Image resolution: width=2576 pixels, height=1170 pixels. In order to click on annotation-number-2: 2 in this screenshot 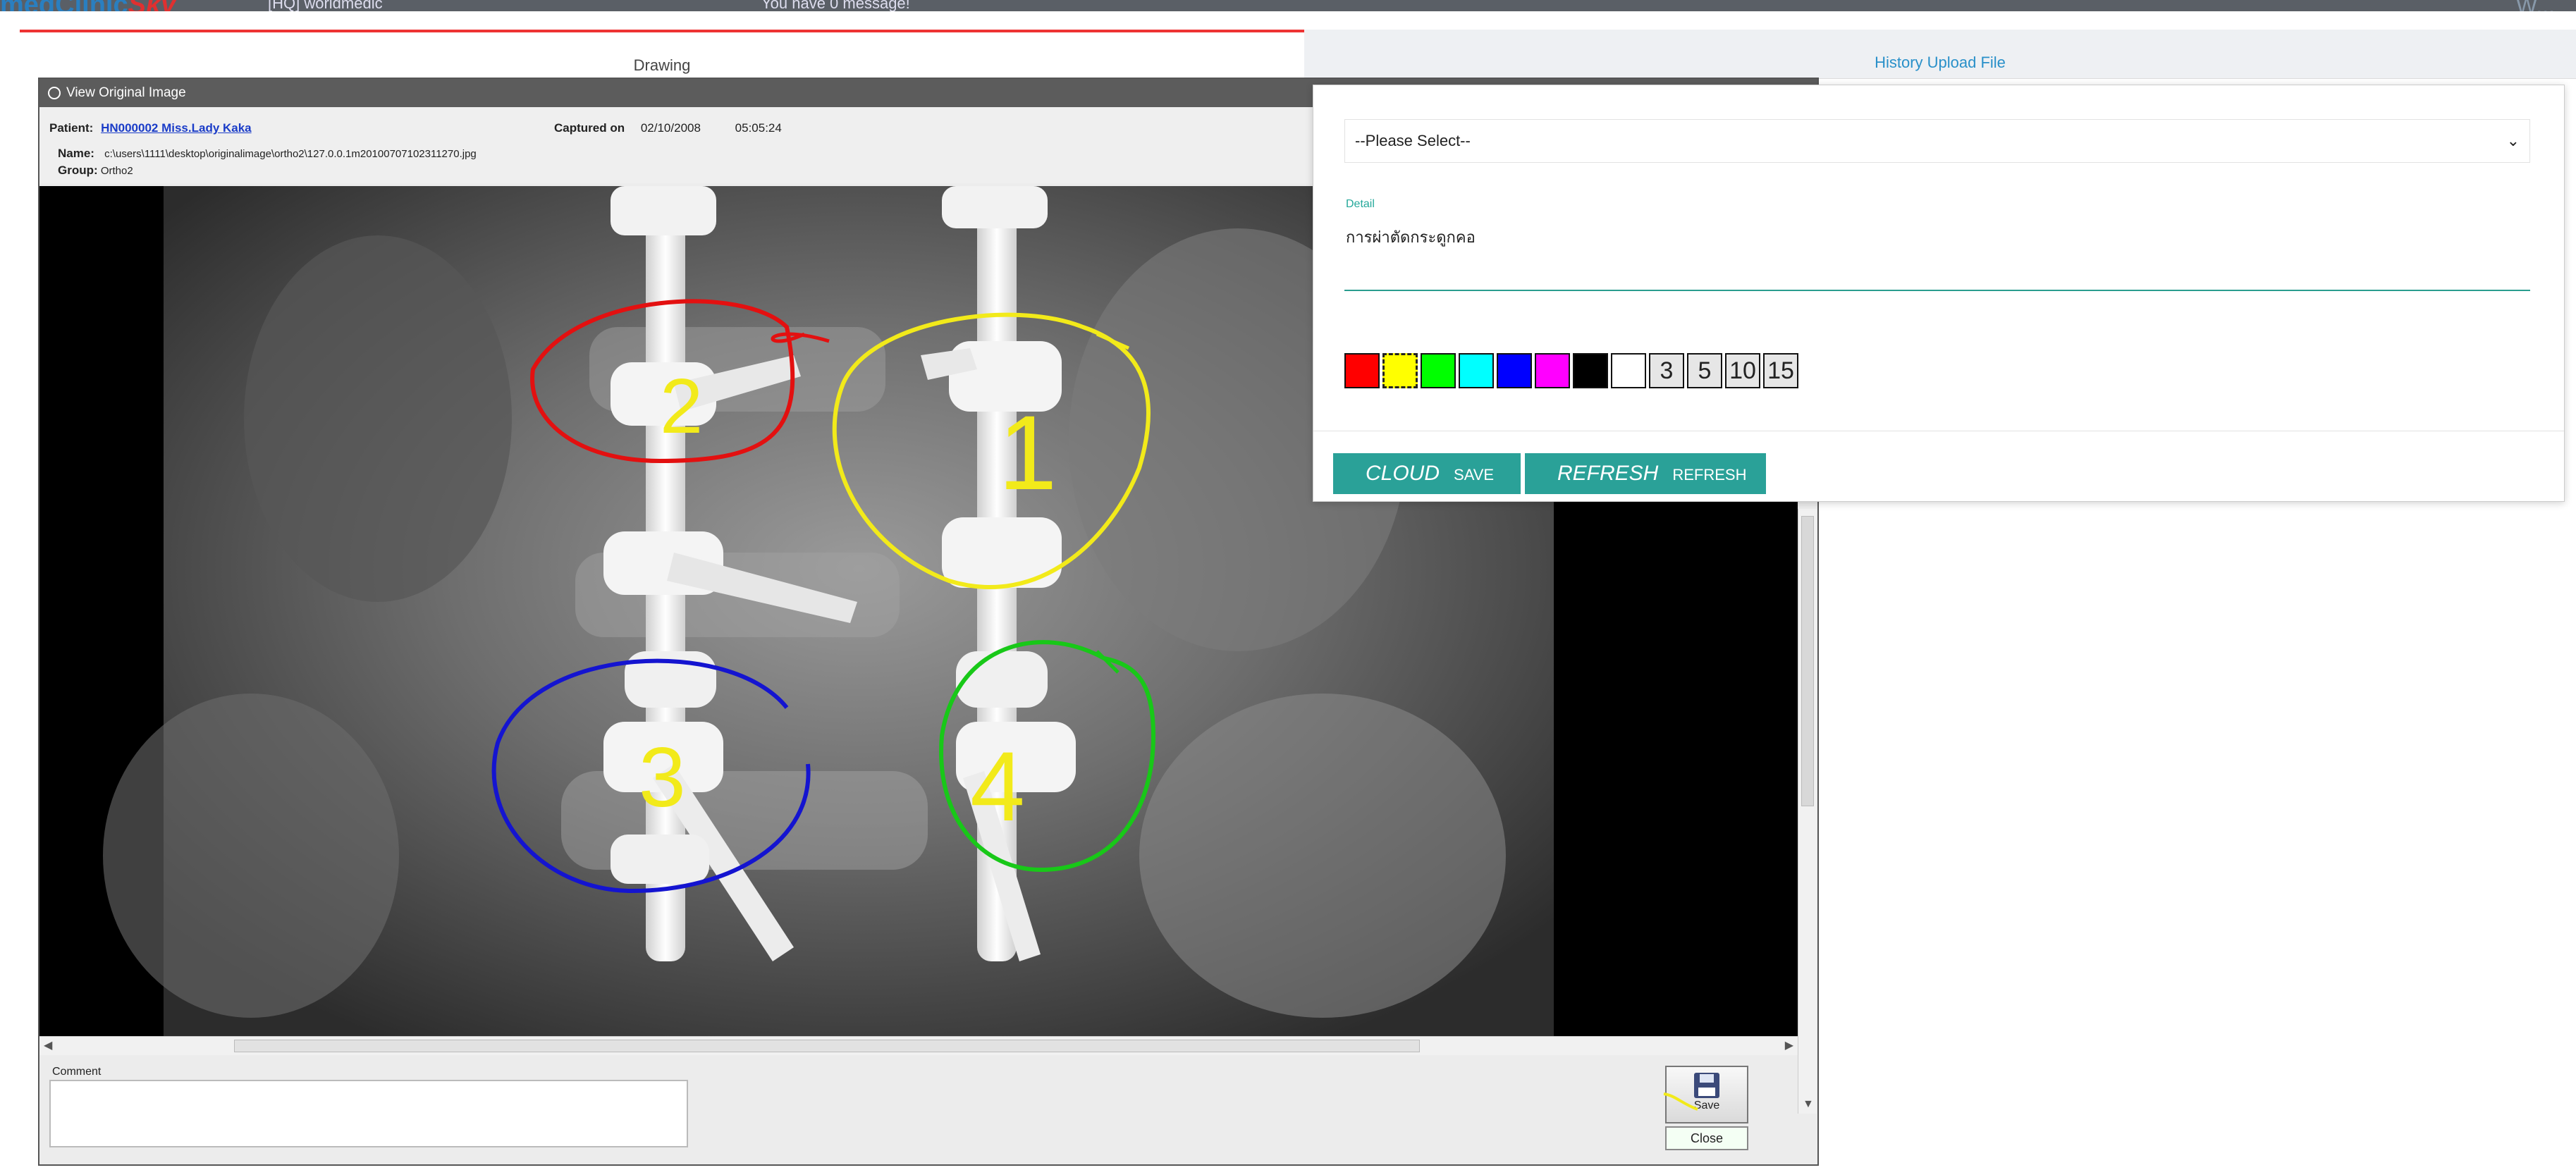, I will do `click(681, 406)`.